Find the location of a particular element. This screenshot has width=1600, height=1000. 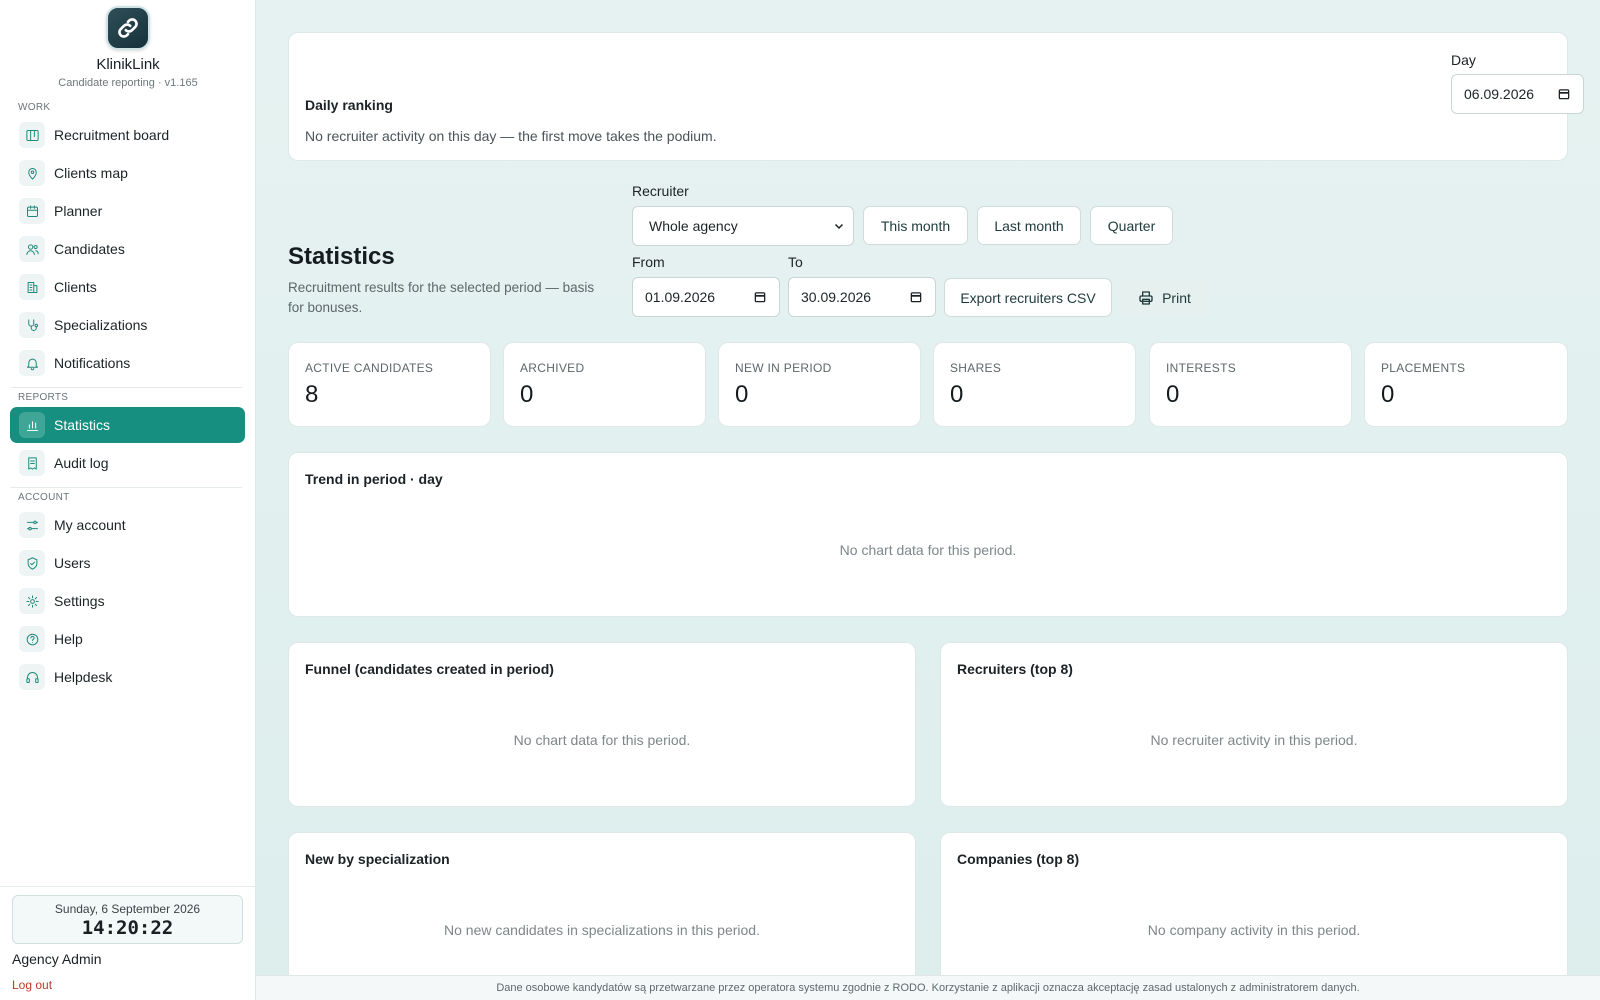

stethoscope-icon is located at coordinates (32, 325).